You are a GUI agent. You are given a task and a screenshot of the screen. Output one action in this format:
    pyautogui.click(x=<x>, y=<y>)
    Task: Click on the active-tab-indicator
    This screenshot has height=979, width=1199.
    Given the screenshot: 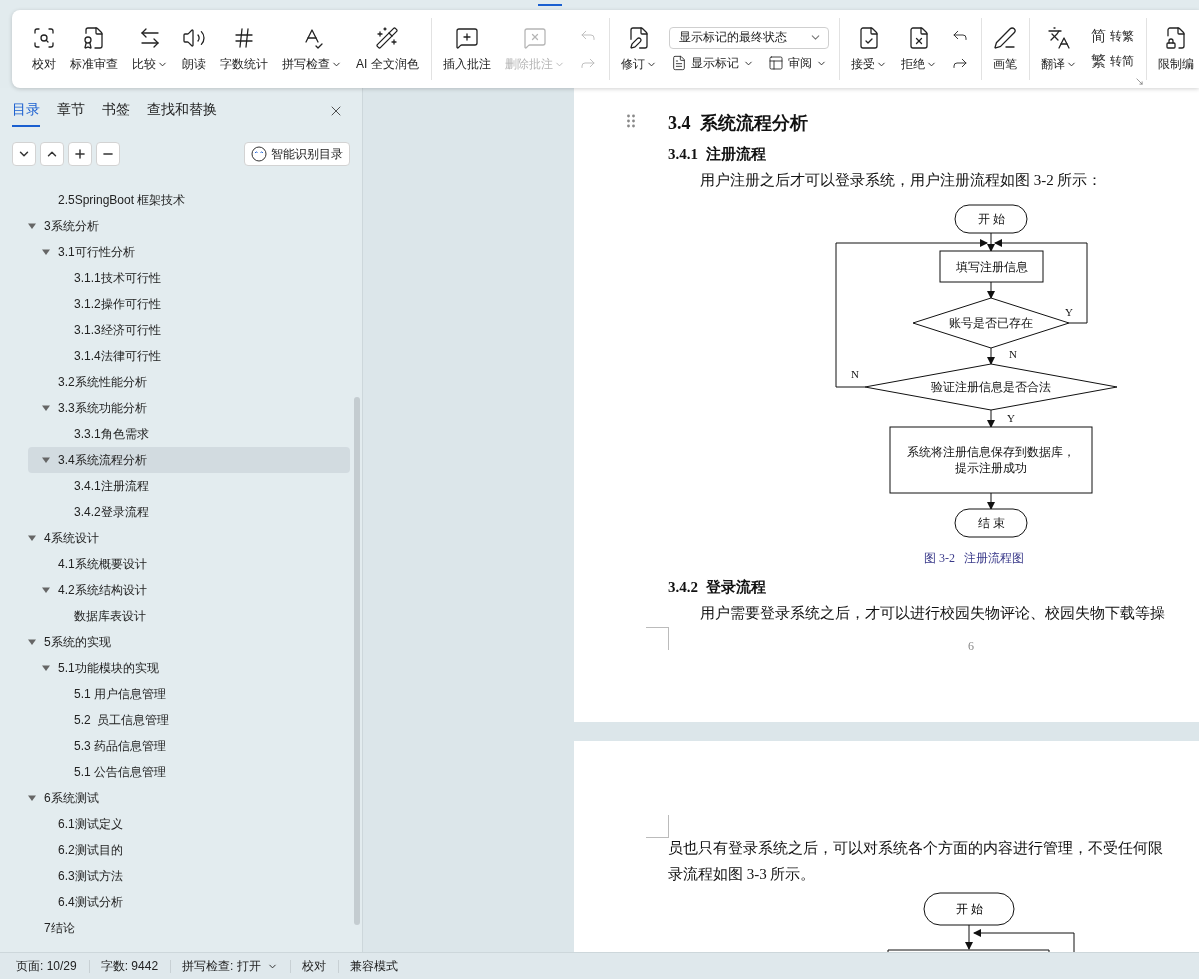 What is the action you would take?
    pyautogui.click(x=550, y=5)
    